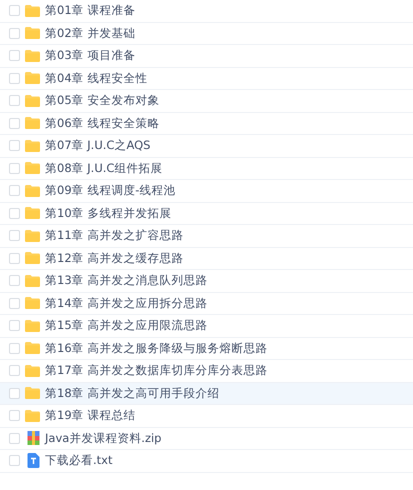  I want to click on file-row: 第06章 线程安全策略, so click(206, 123).